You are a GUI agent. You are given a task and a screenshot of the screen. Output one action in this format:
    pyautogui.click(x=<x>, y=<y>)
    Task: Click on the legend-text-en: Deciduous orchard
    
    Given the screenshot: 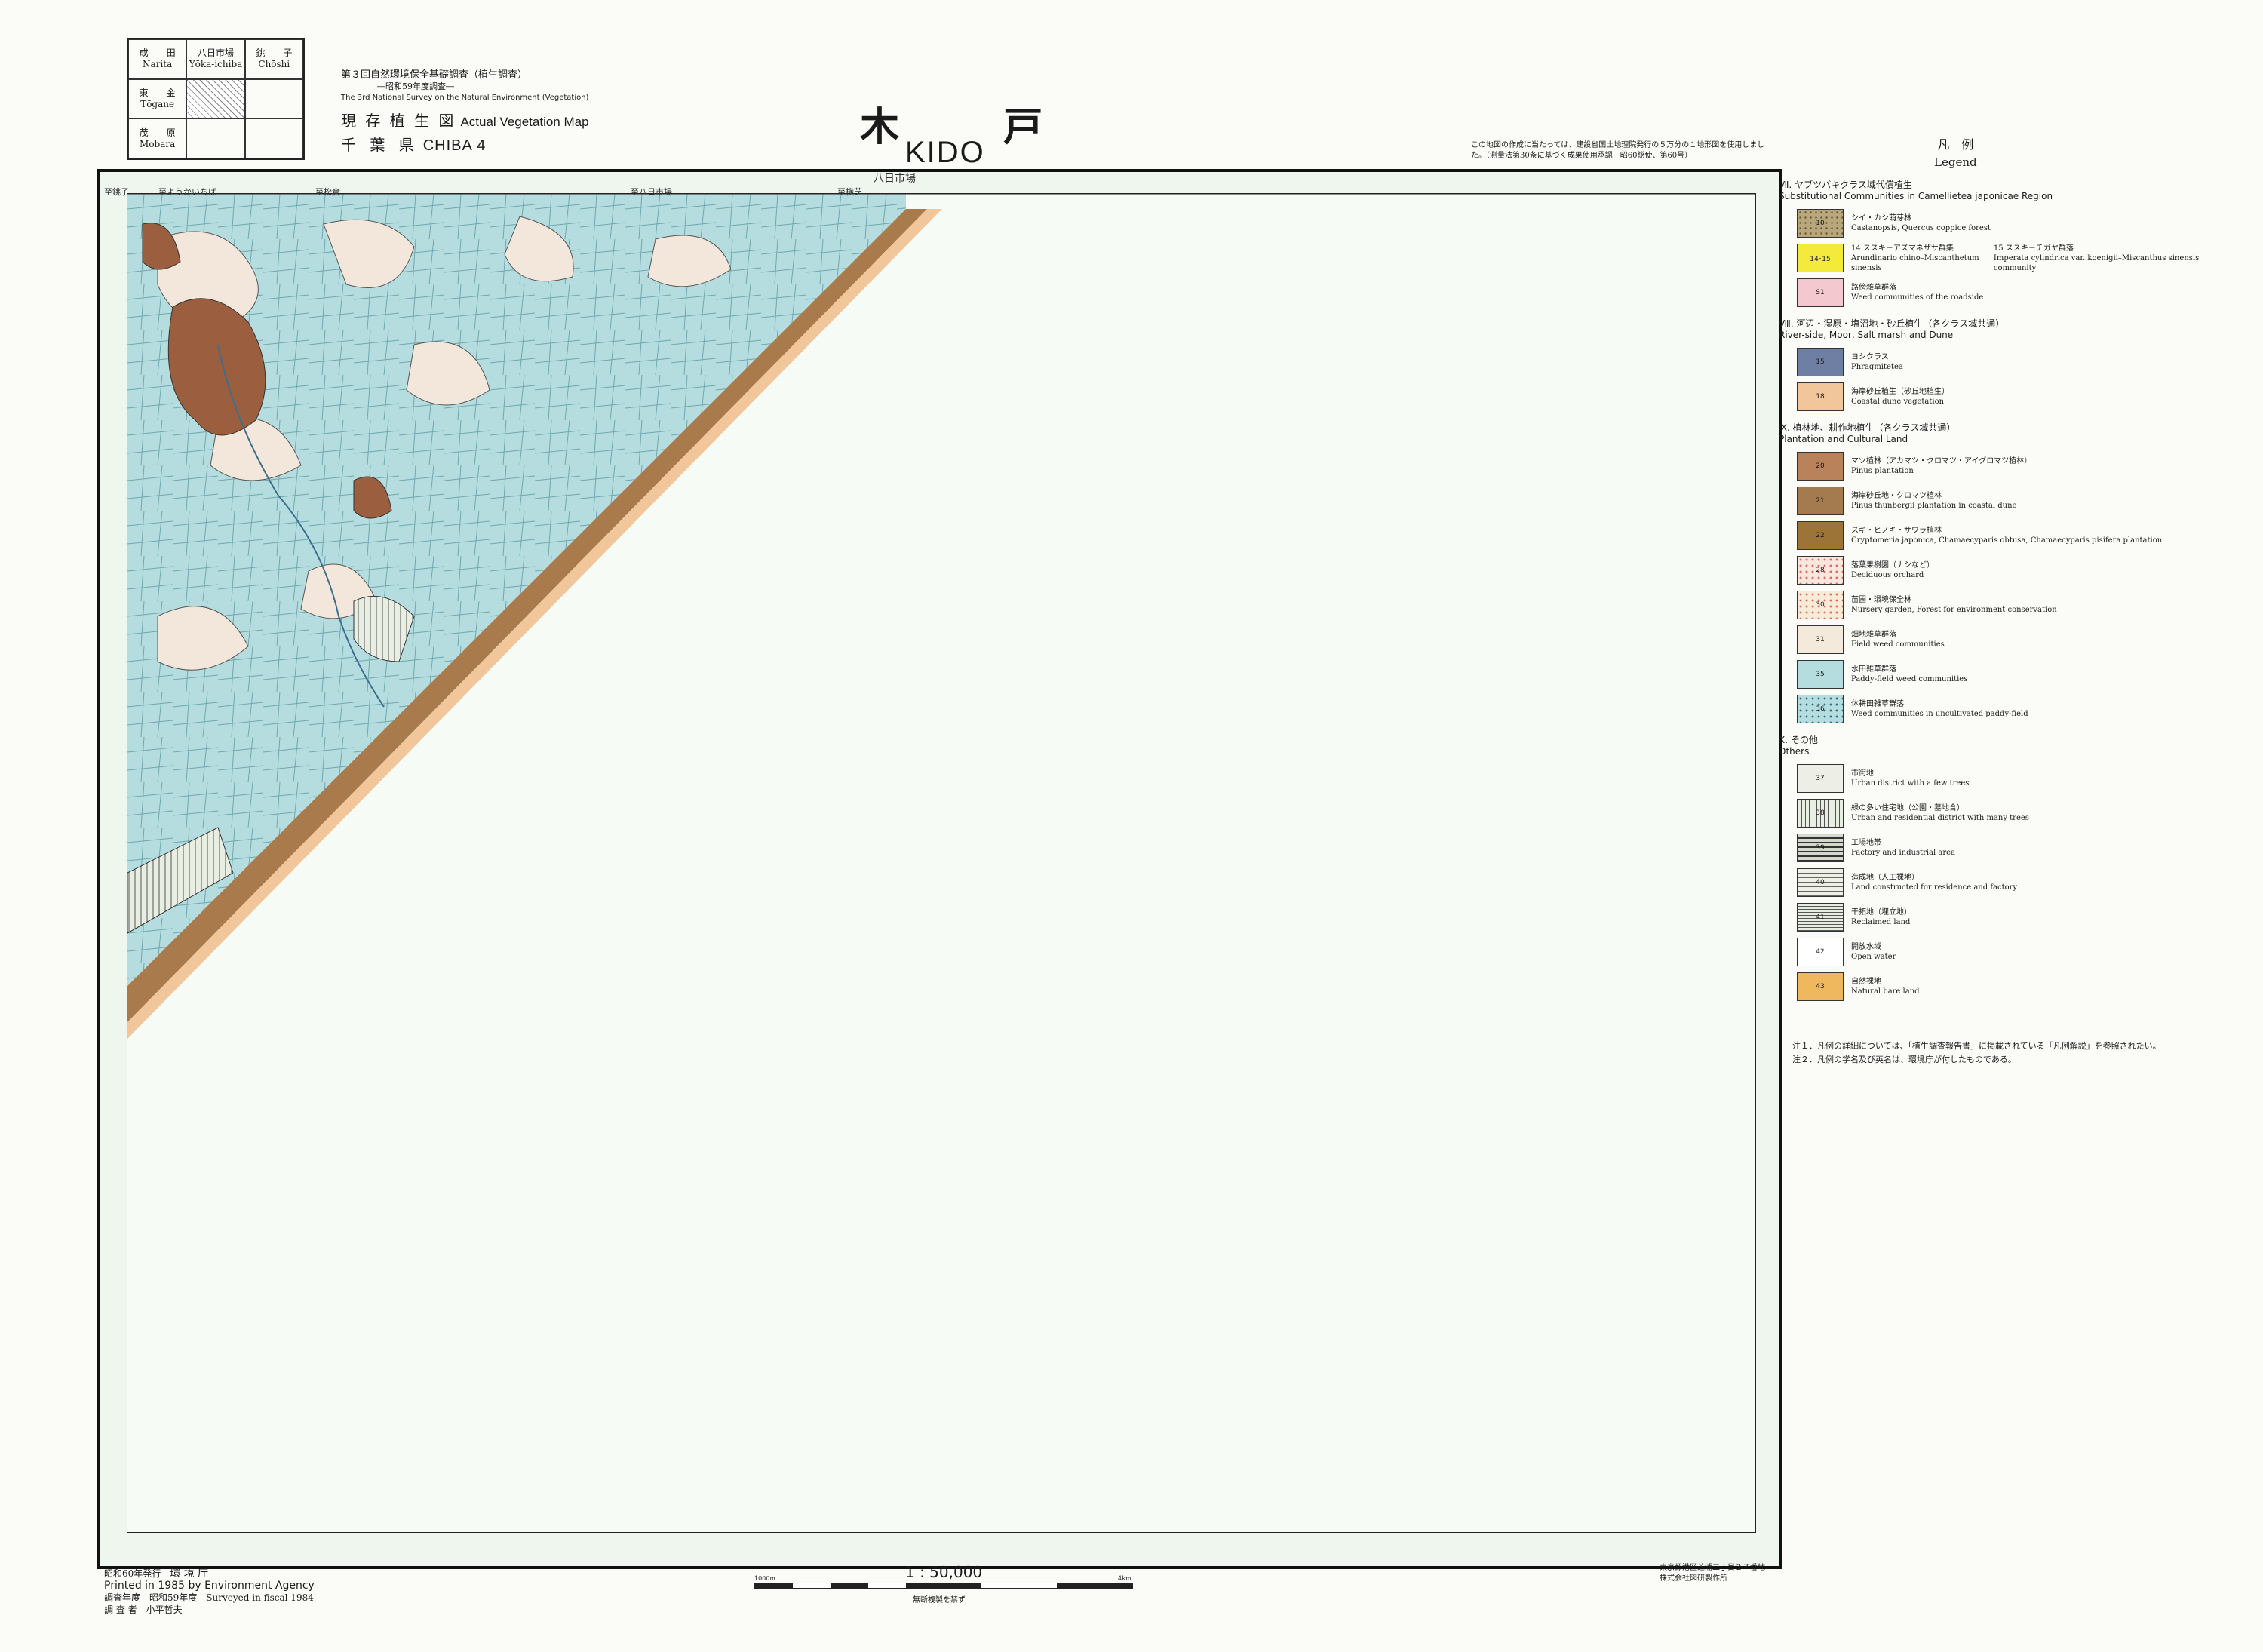 What is the action you would take?
    pyautogui.click(x=1887, y=575)
    